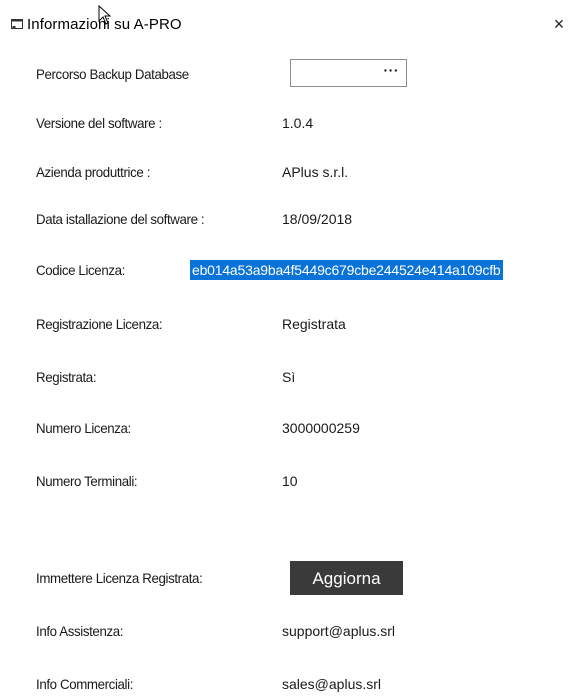 This screenshot has height=697, width=574. I want to click on license-code-label: Codice Licenza:, so click(80, 270).